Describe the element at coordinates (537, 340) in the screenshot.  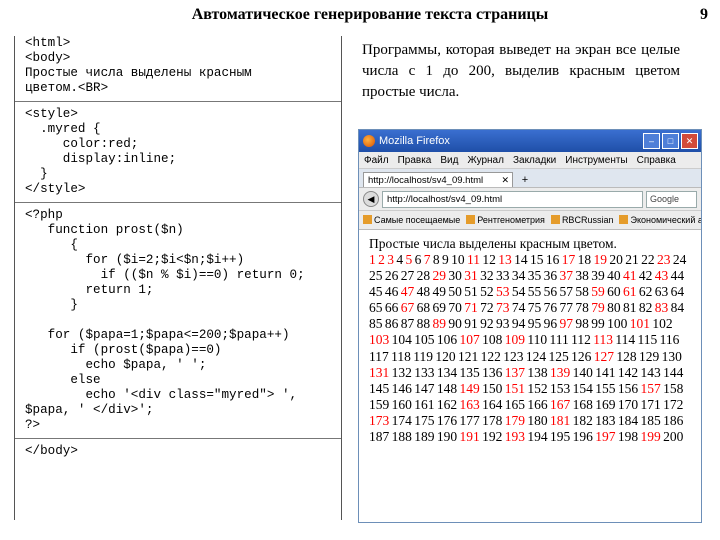
I see `number-item: 110` at that location.